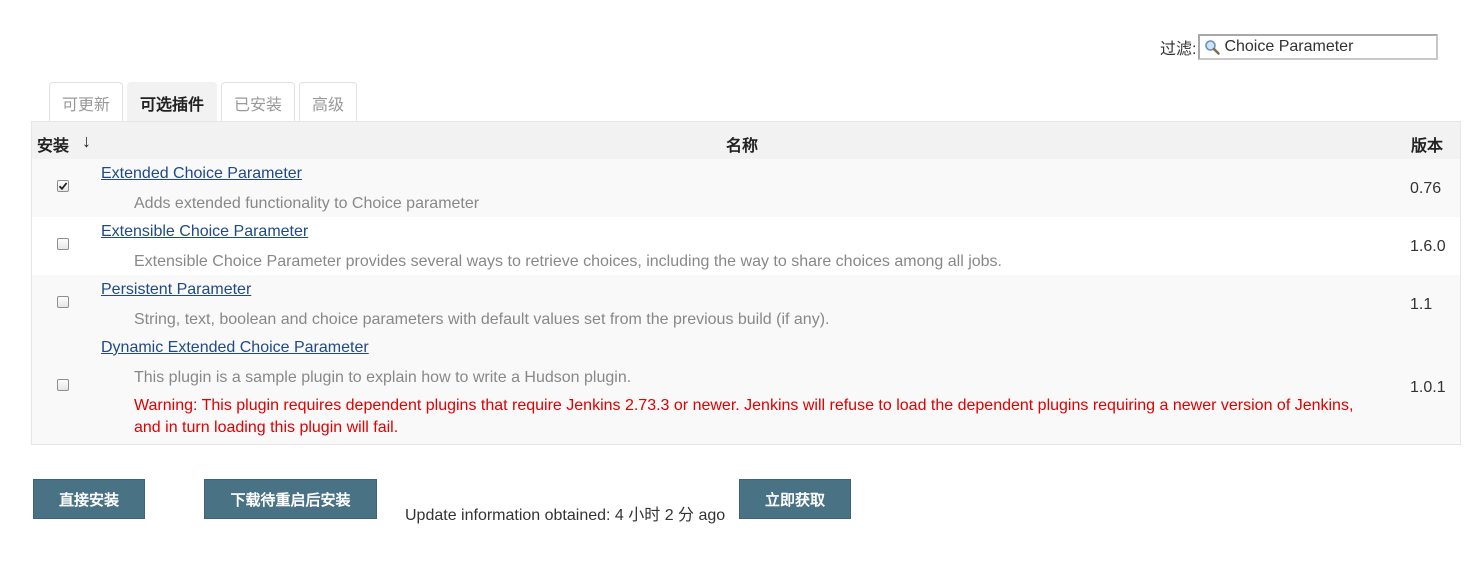  I want to click on plugin-tabs: 可更新 可选插件 已安装 高级, so click(205, 102).